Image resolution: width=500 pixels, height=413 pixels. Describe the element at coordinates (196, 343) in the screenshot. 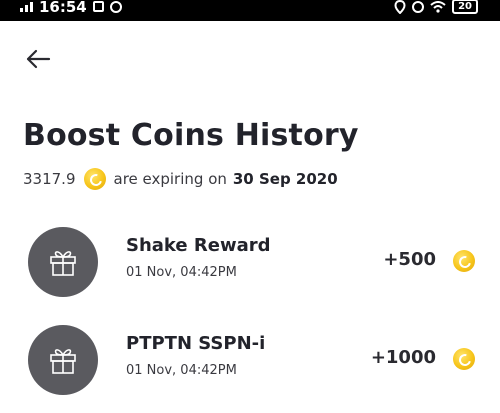

I see `history-item-title: PTPTN SSPN-i` at that location.